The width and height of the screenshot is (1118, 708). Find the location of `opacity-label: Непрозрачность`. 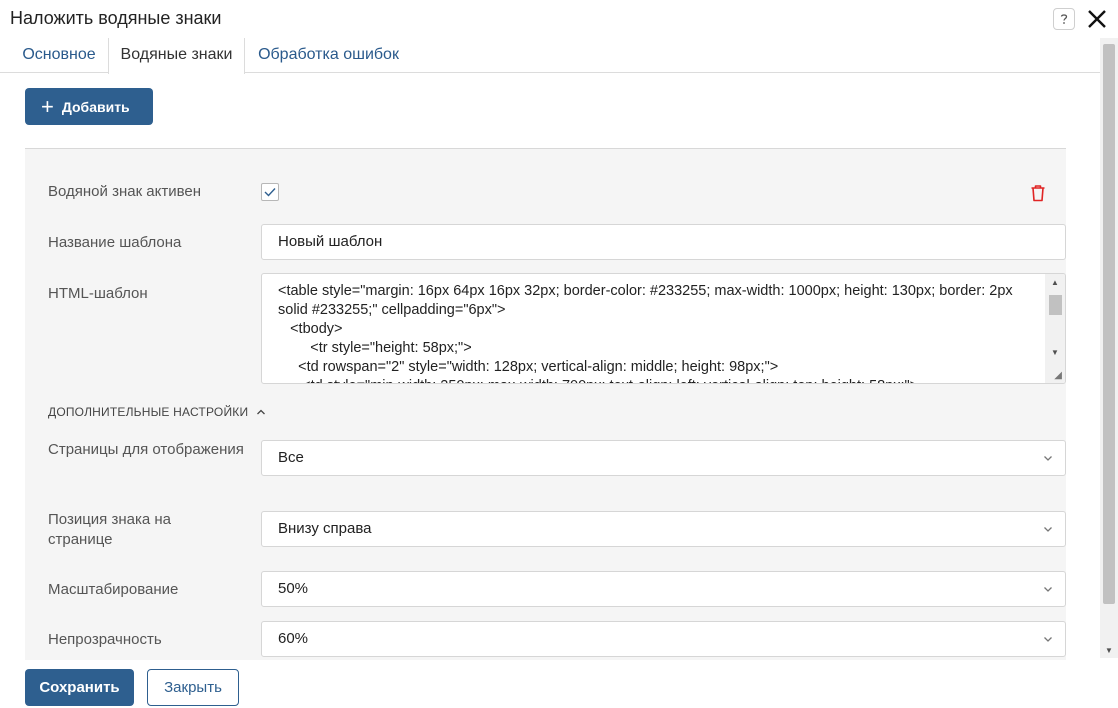

opacity-label: Непрозрачность is located at coordinates (105, 639).